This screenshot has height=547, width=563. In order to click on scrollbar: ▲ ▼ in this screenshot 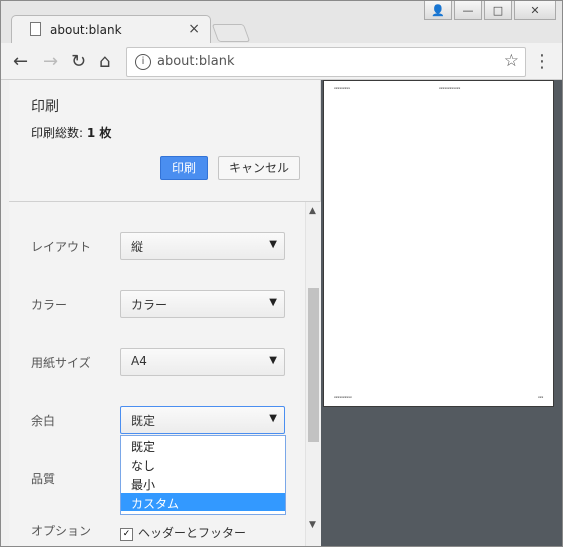, I will do `click(313, 374)`.